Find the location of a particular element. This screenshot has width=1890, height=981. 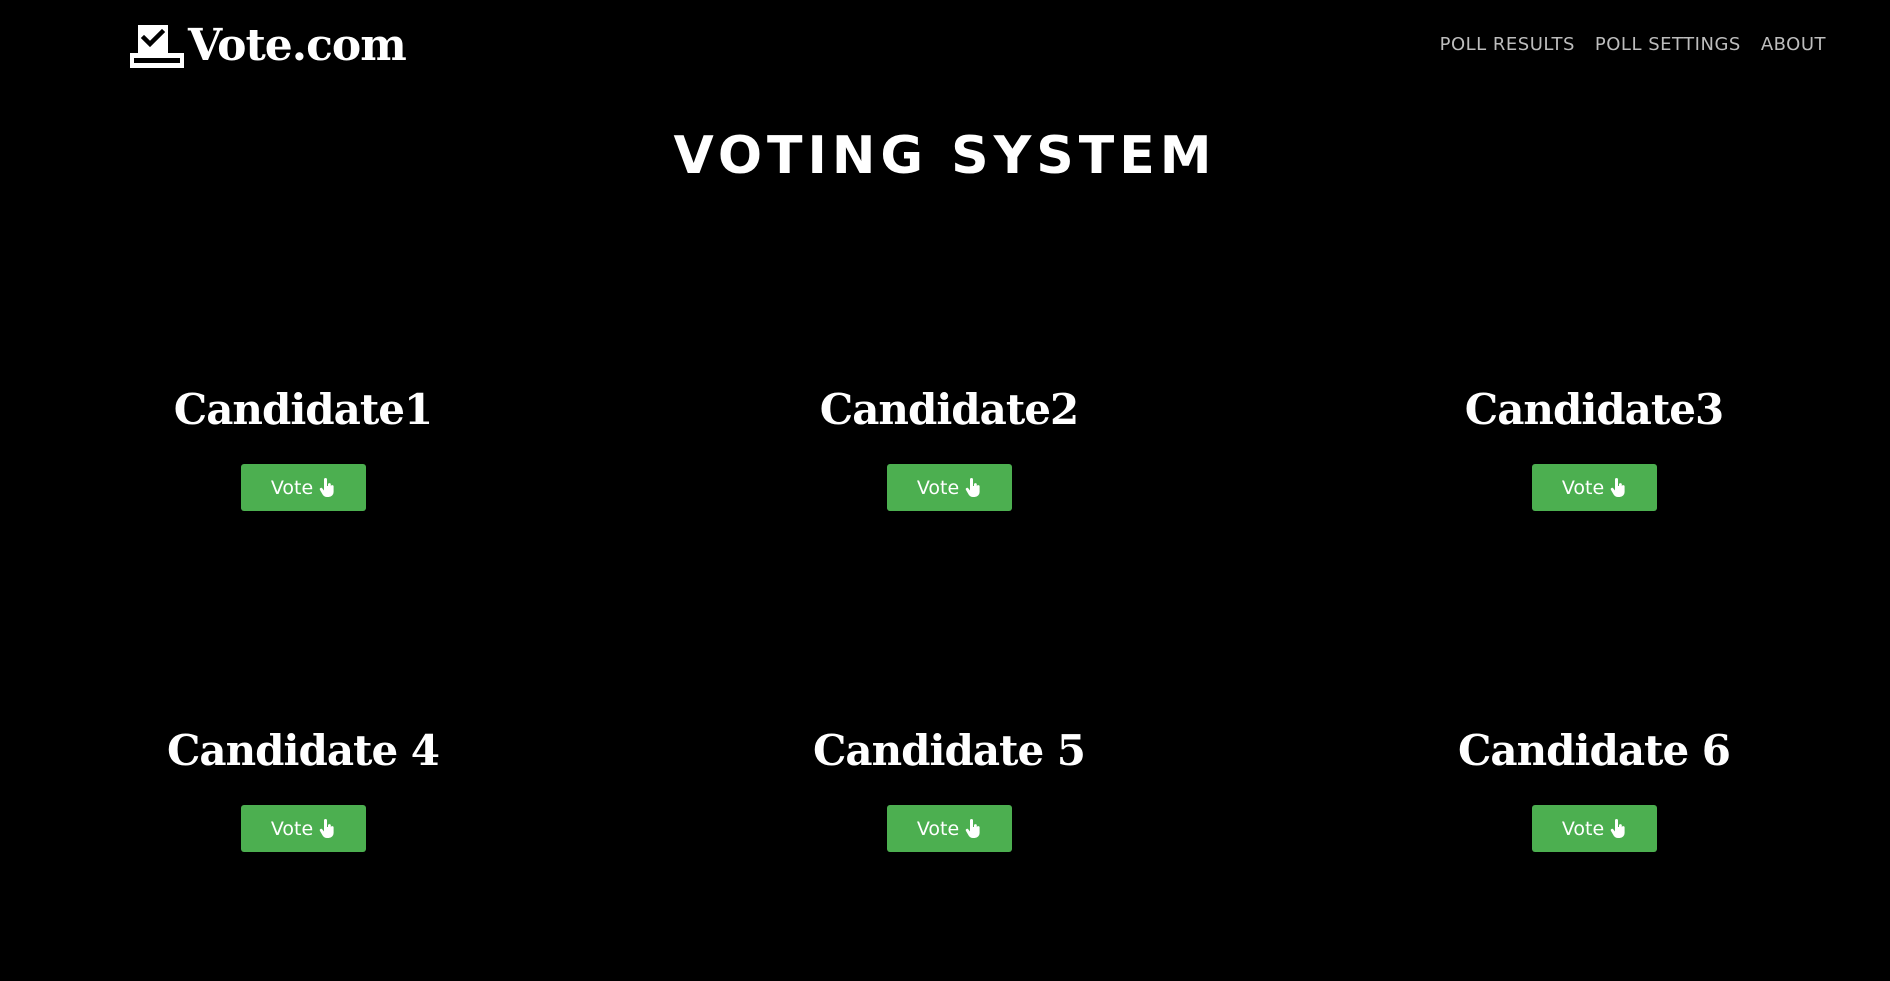

candidate-name: Candidate3 is located at coordinates (1594, 409).